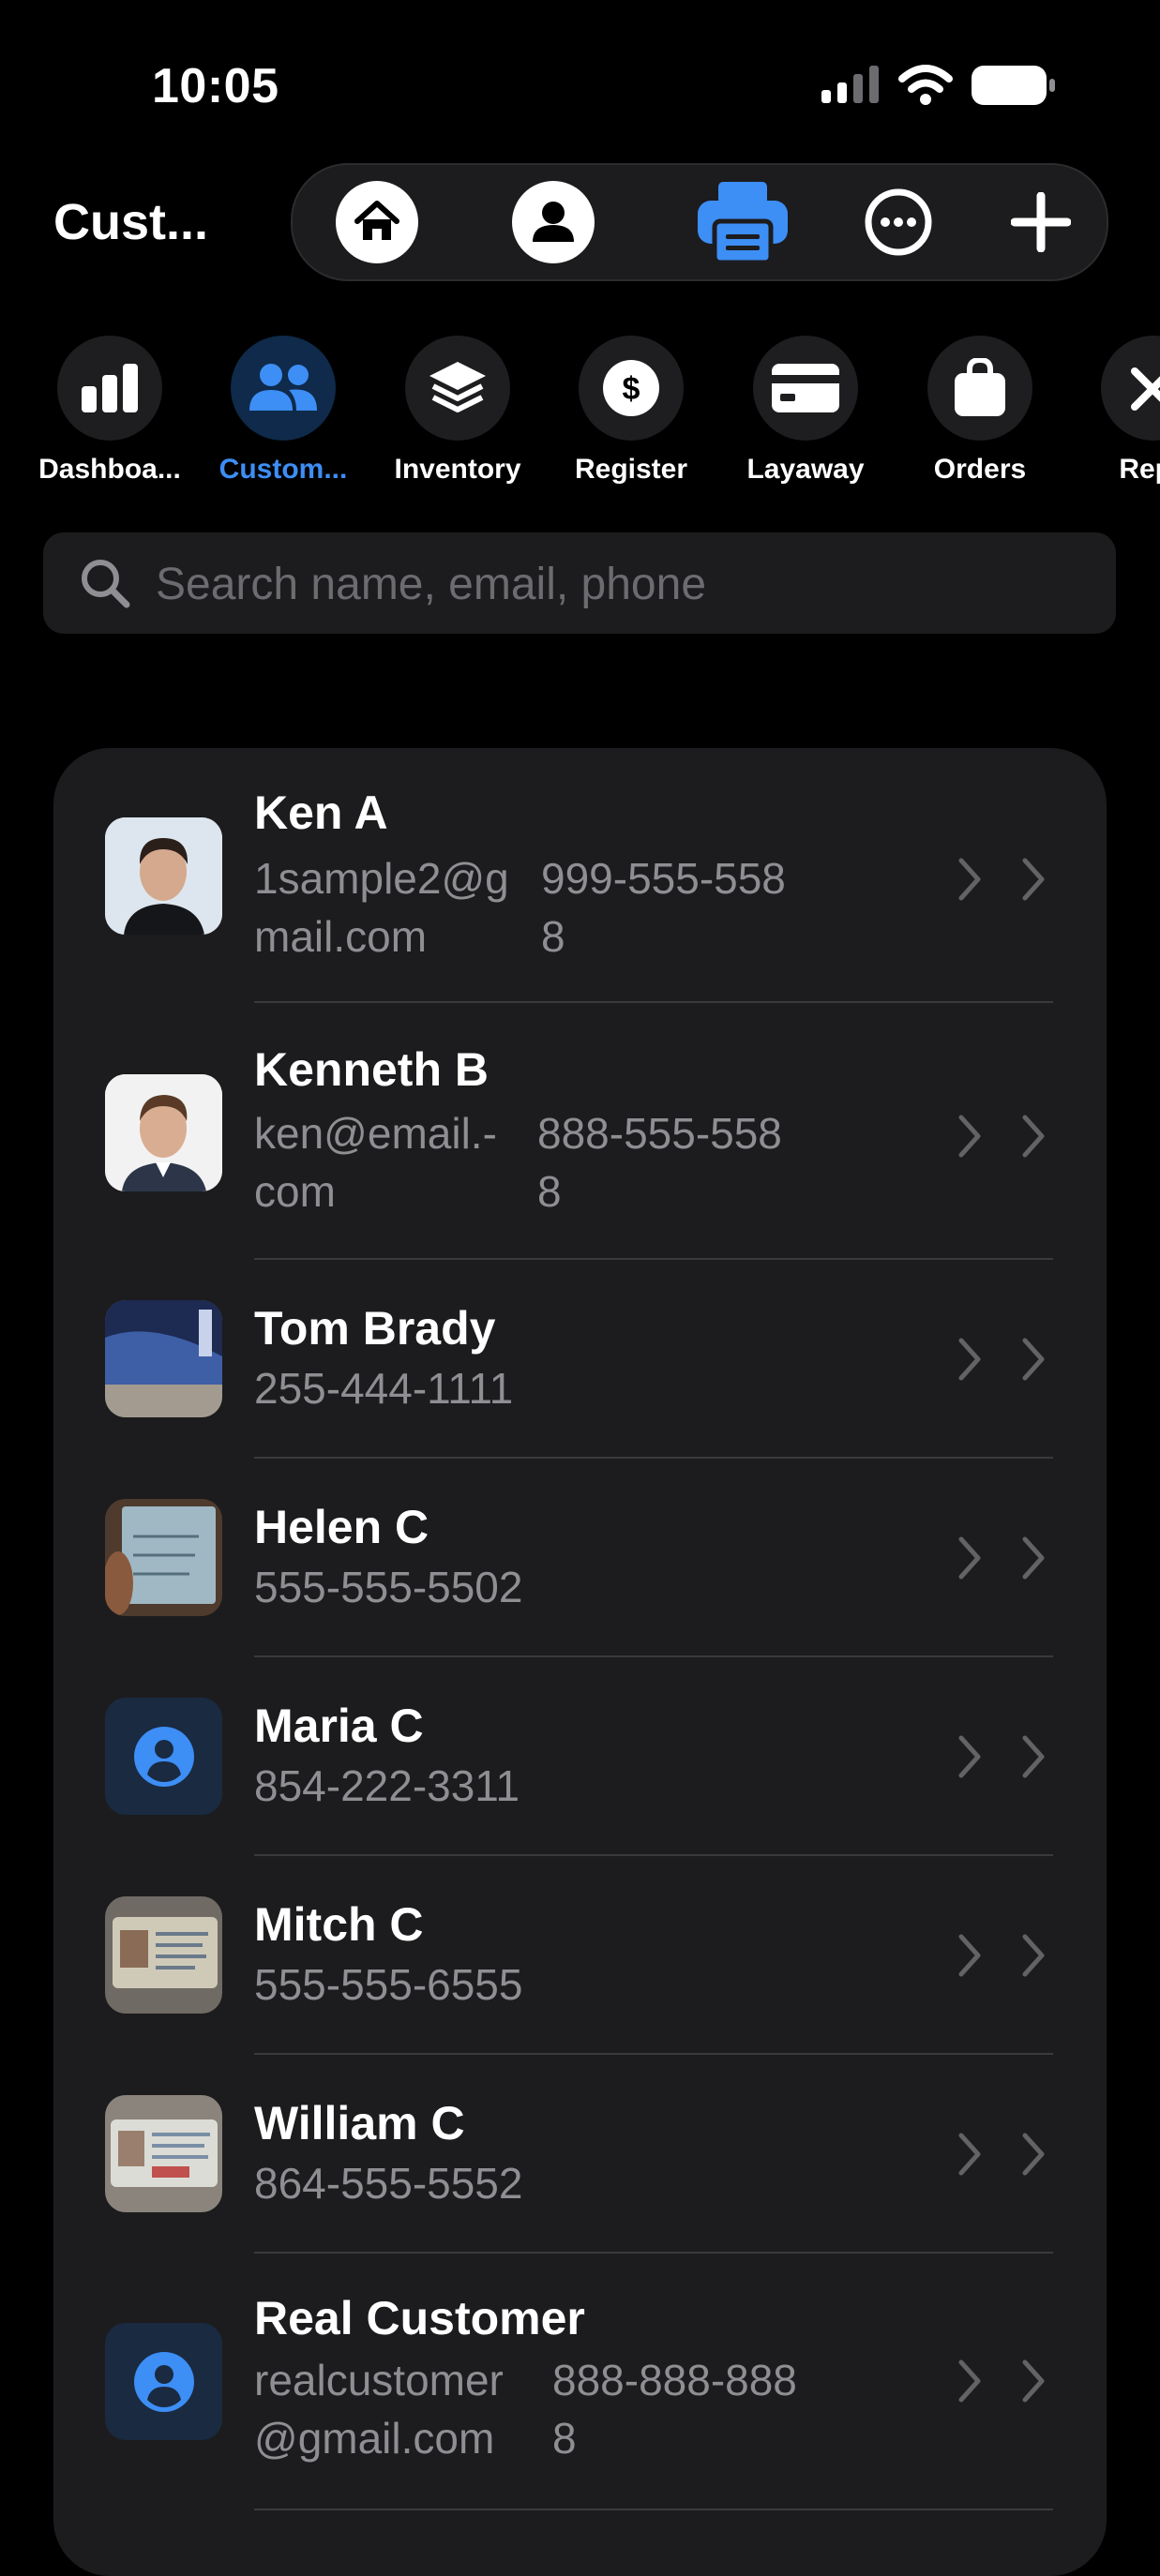 The width and height of the screenshot is (1160, 2576). Describe the element at coordinates (283, 387) in the screenshot. I see `people-icon` at that location.